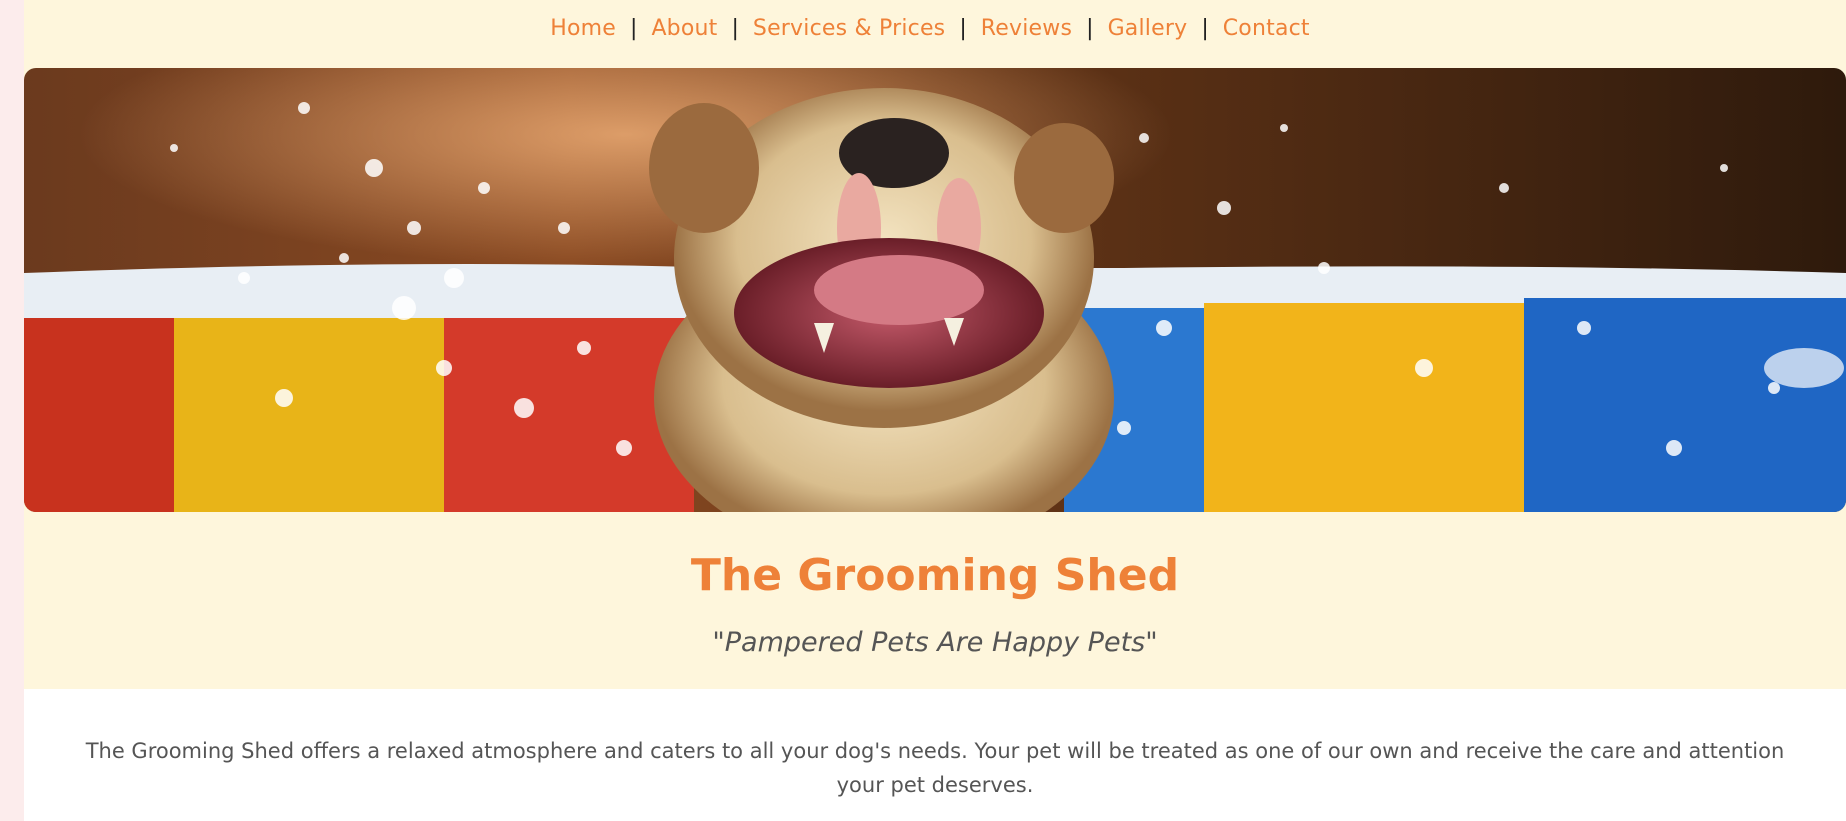  What do you see at coordinates (849, 28) in the screenshot?
I see `nav-services-link: Services & Prices` at bounding box center [849, 28].